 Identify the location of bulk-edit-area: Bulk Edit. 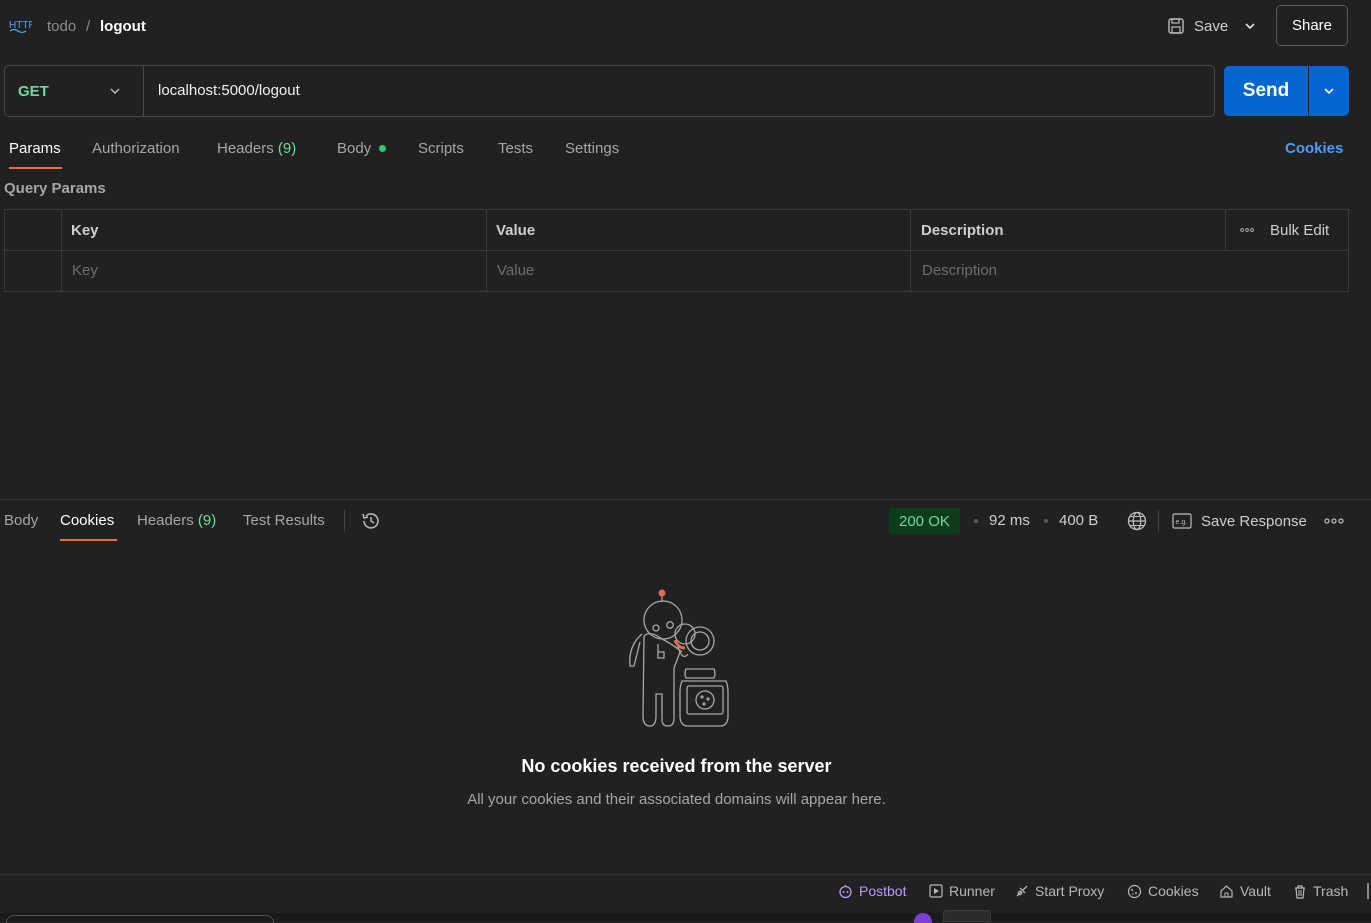
(1284, 230).